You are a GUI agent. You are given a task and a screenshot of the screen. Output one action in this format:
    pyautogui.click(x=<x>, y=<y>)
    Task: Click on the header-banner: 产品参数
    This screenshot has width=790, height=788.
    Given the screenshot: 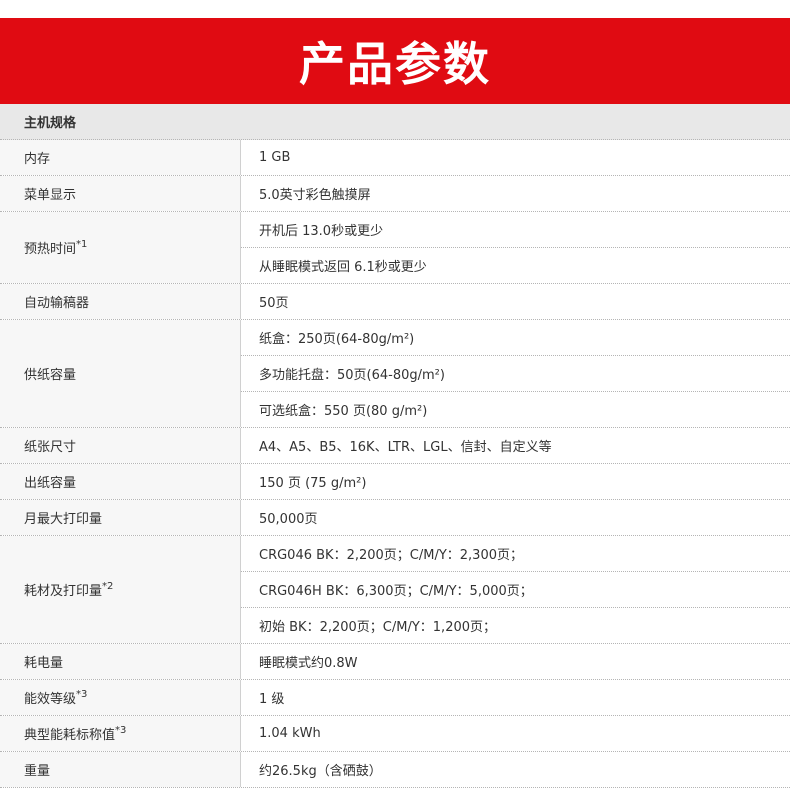 What is the action you would take?
    pyautogui.click(x=395, y=61)
    